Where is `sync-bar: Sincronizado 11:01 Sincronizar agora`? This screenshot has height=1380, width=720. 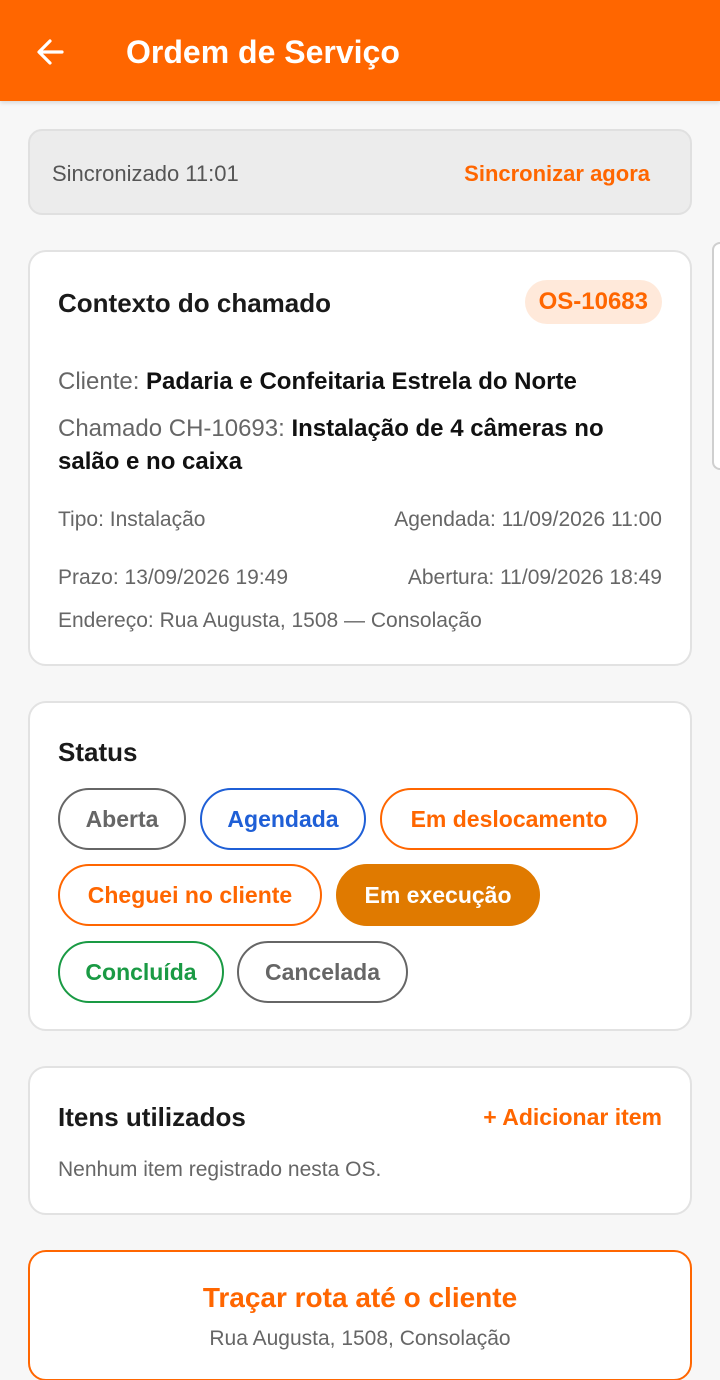 sync-bar: Sincronizado 11:01 Sincronizar agora is located at coordinates (360, 172).